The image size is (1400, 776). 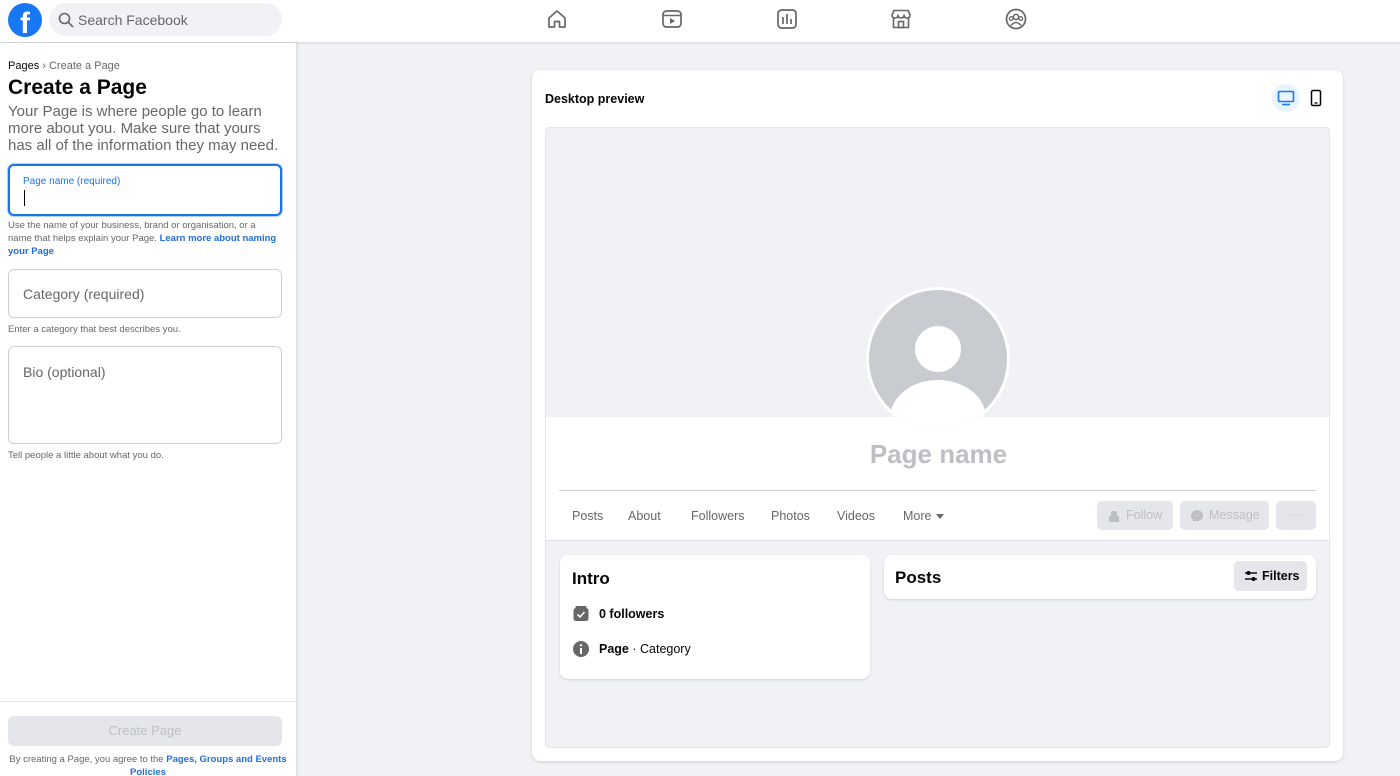 What do you see at coordinates (145, 731) in the screenshot?
I see `create-page-button: Create Page` at bounding box center [145, 731].